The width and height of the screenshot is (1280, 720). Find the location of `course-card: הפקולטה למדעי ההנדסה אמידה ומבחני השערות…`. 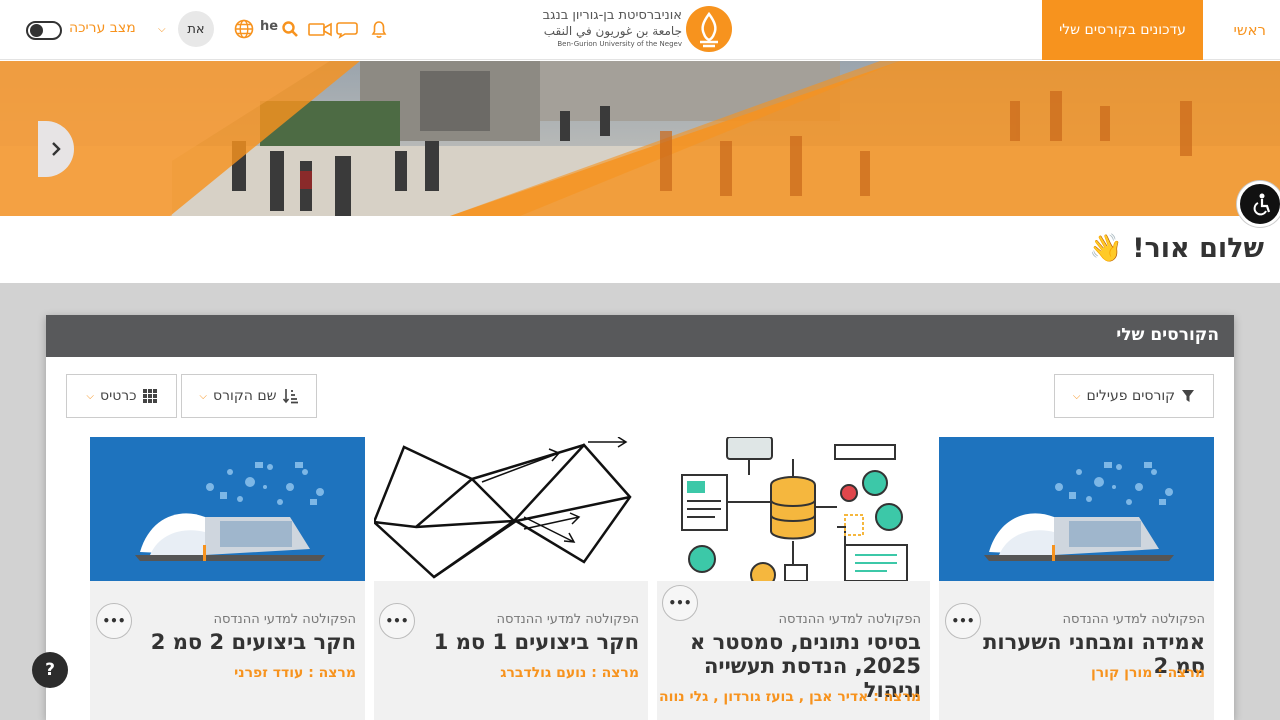

course-card: הפקולטה למדעי ההנדסה אמידה ומבחני השערות… is located at coordinates (1076, 578).